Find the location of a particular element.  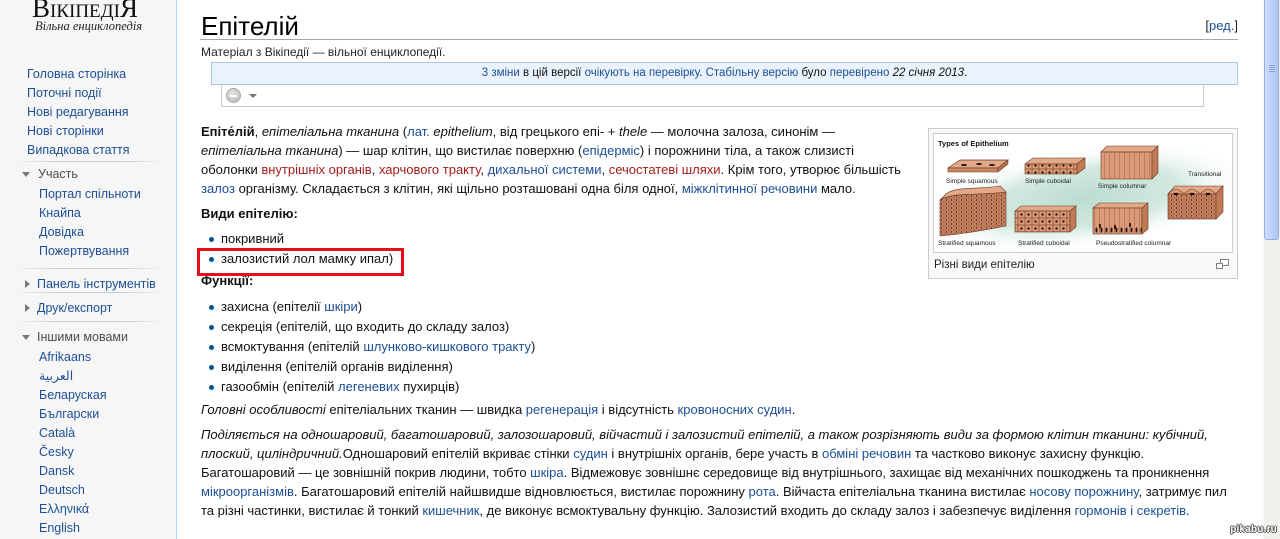

site-tagline: Вільна енциклопедія is located at coordinates (89, 26).